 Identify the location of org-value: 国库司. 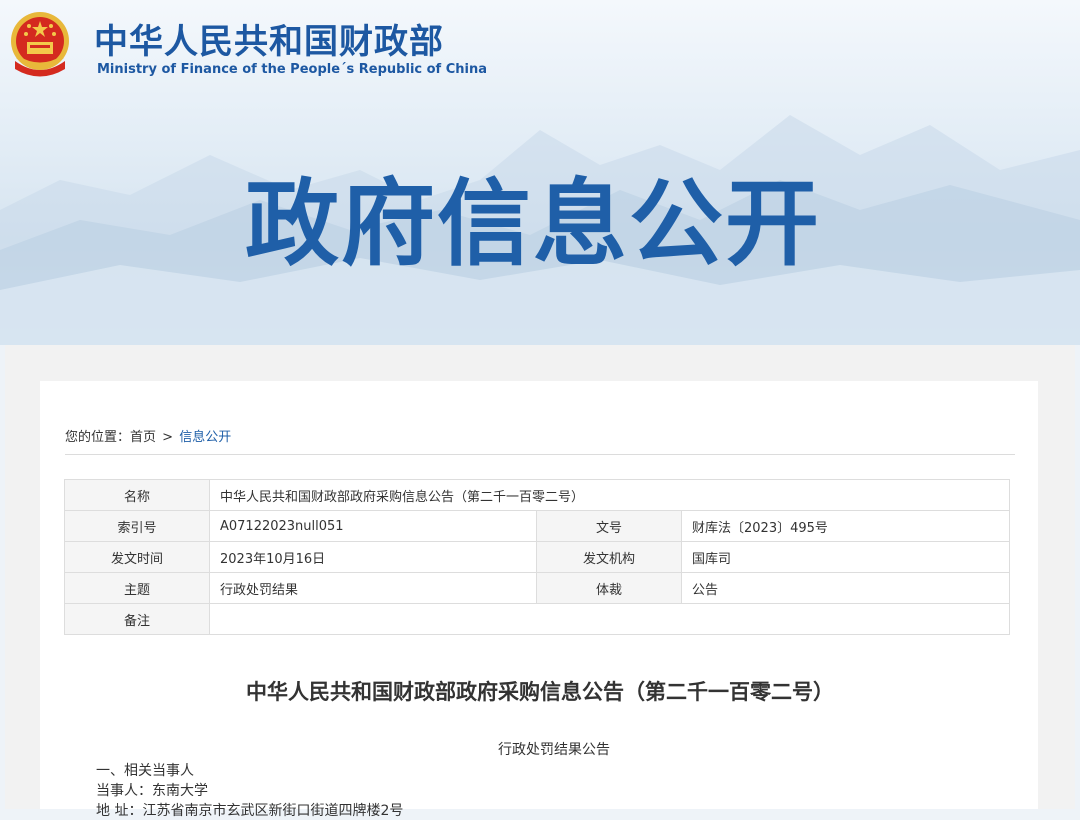
(845, 557).